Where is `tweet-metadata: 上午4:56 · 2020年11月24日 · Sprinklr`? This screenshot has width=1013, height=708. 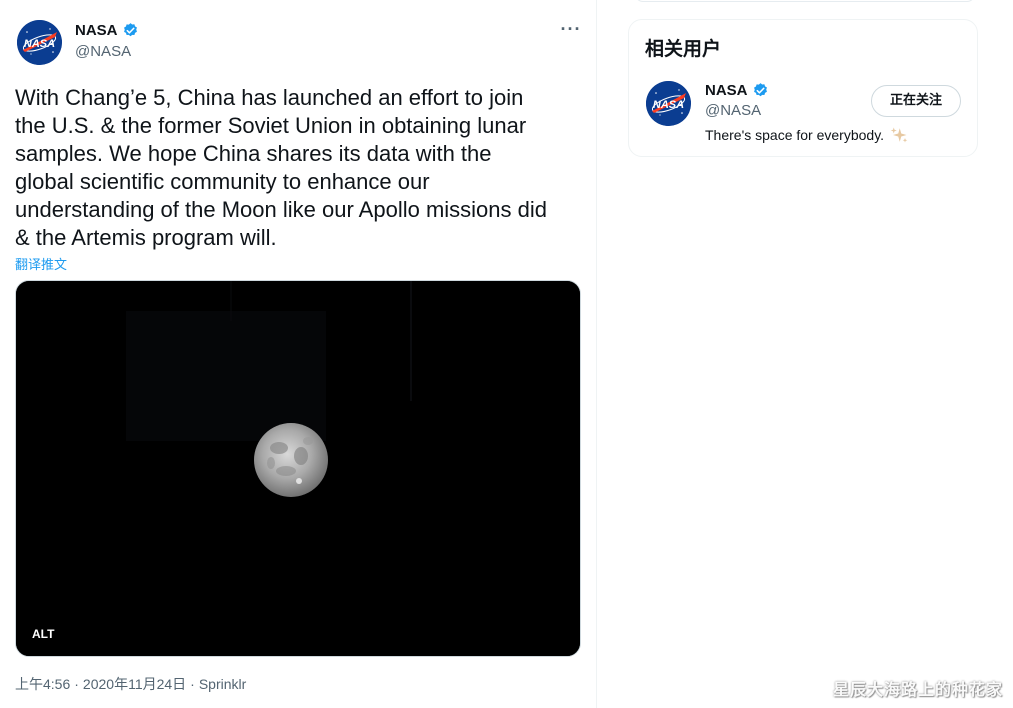 tweet-metadata: 上午4:56 · 2020年11月24日 · Sprinklr is located at coordinates (132, 684).